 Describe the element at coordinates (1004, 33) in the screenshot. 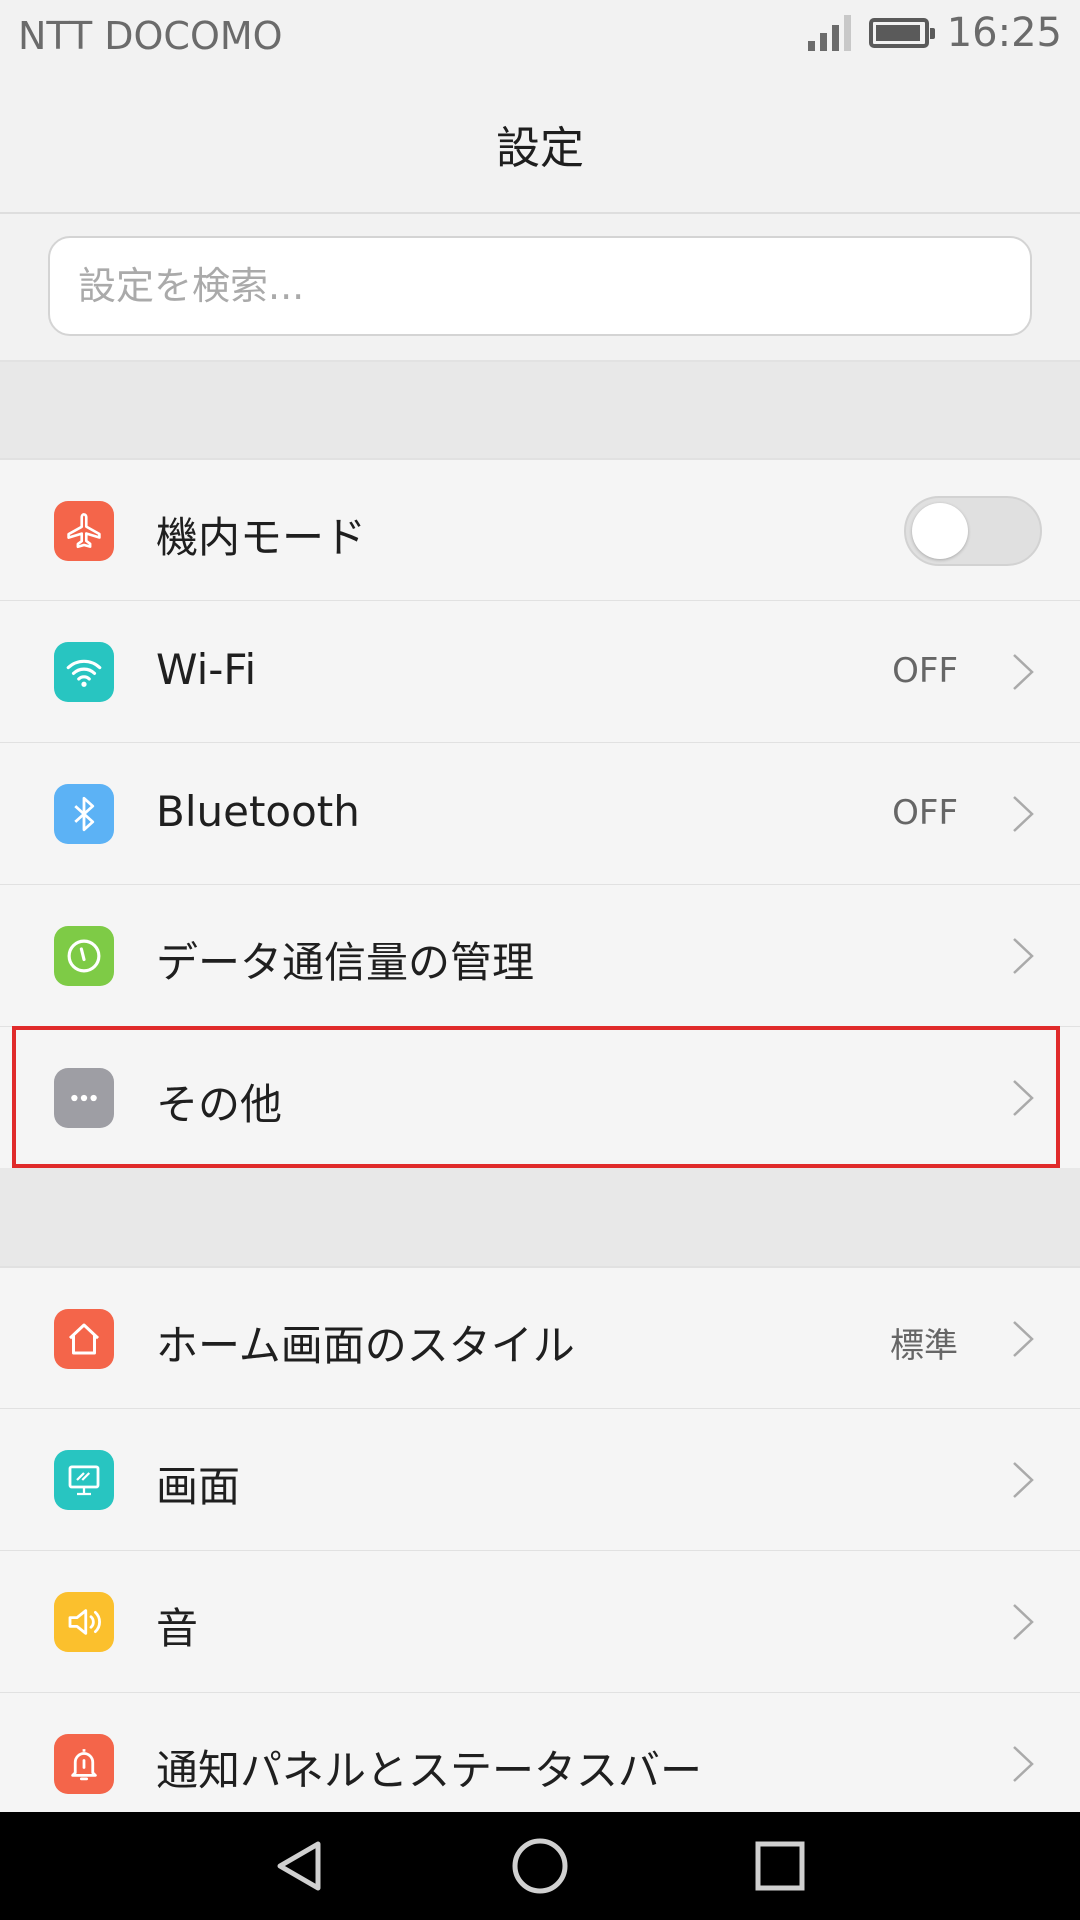

I see `clock: 16:25` at that location.